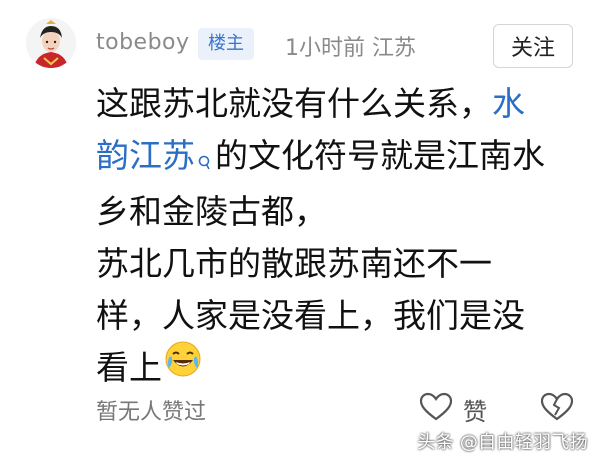  What do you see at coordinates (226, 44) in the screenshot?
I see `owner-badge: 楼主` at bounding box center [226, 44].